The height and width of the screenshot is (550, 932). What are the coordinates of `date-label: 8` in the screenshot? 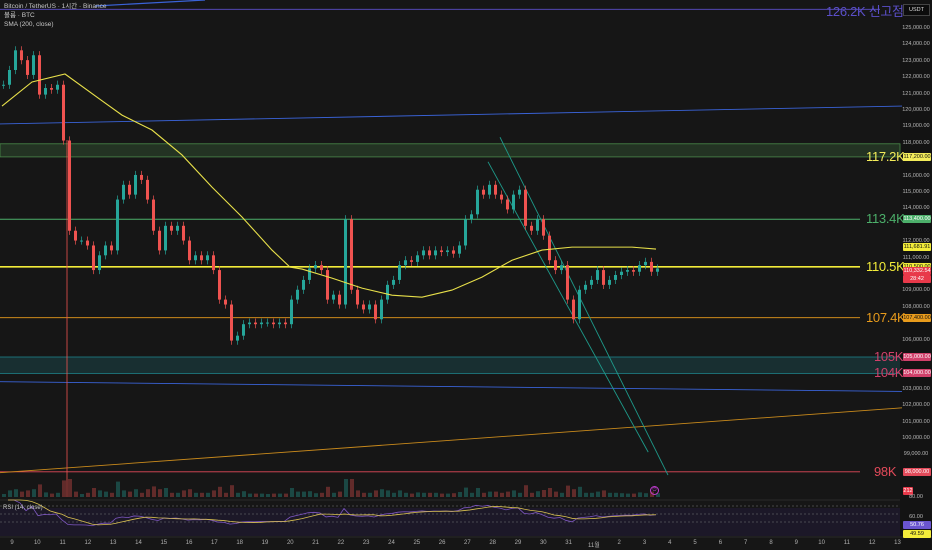 It's located at (771, 543).